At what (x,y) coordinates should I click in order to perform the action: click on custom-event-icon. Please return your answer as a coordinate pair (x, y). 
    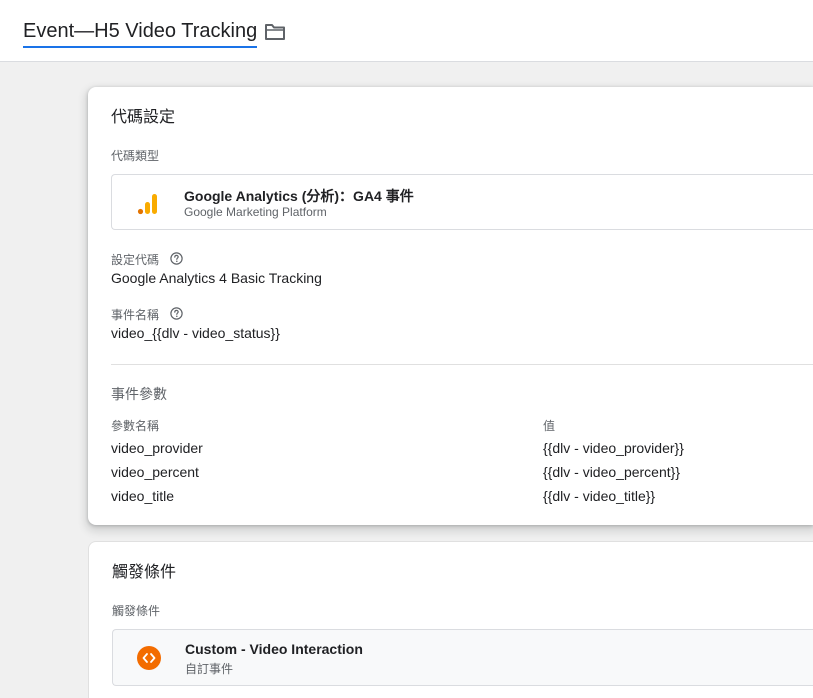
    Looking at the image, I should click on (149, 658).